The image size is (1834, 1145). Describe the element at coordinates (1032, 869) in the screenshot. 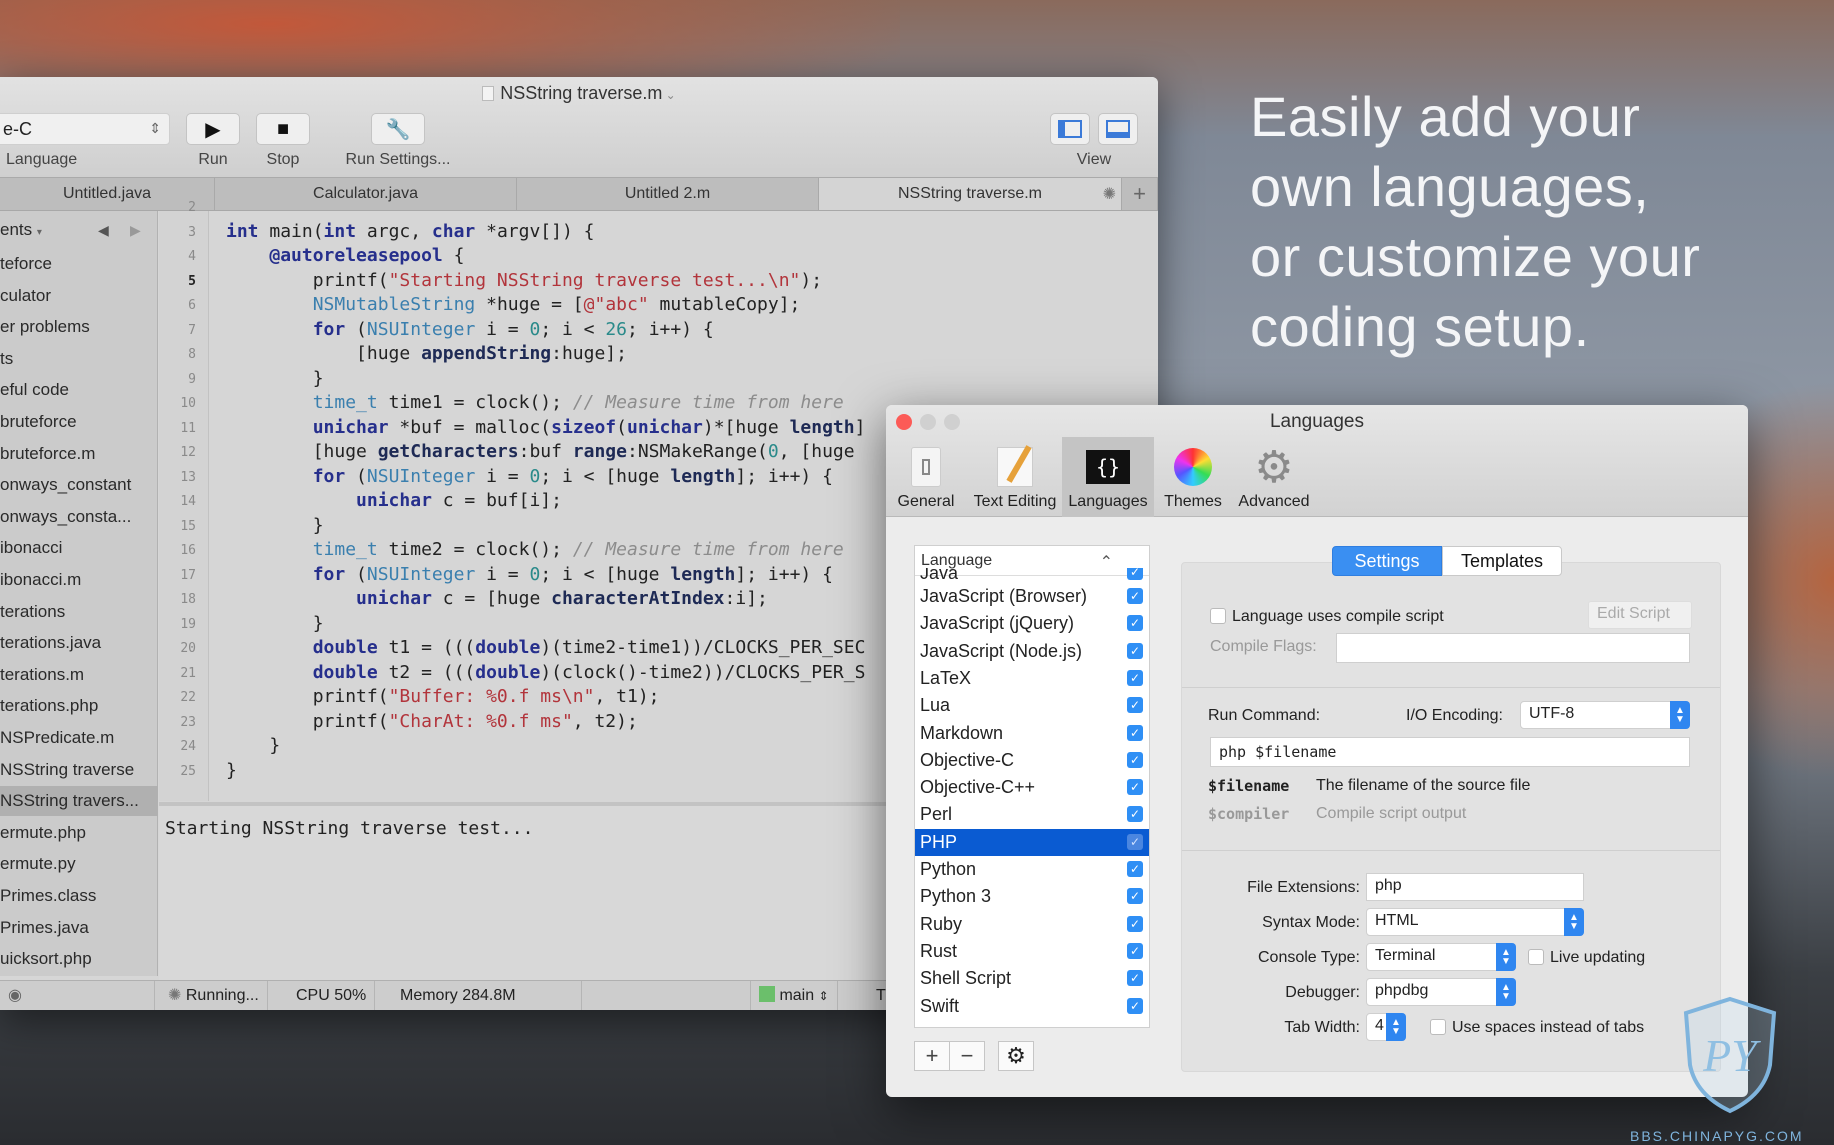

I see `language-row: Python ✓` at that location.